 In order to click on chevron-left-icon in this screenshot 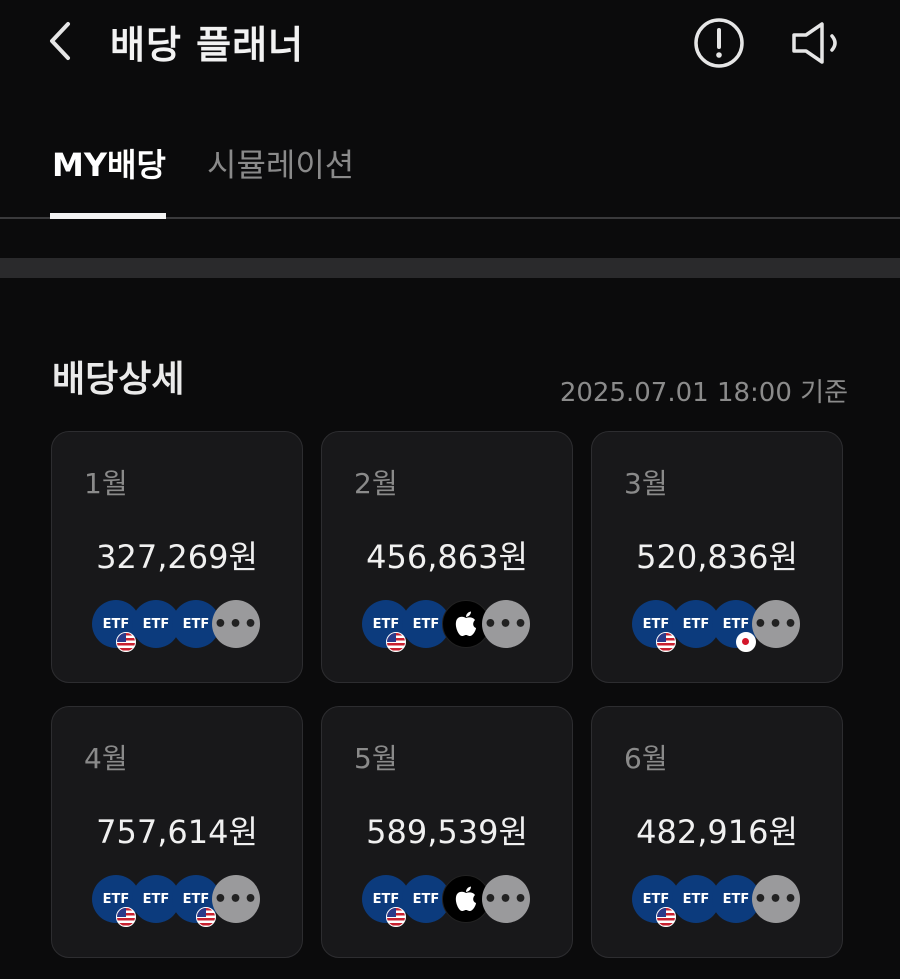, I will do `click(60, 41)`.